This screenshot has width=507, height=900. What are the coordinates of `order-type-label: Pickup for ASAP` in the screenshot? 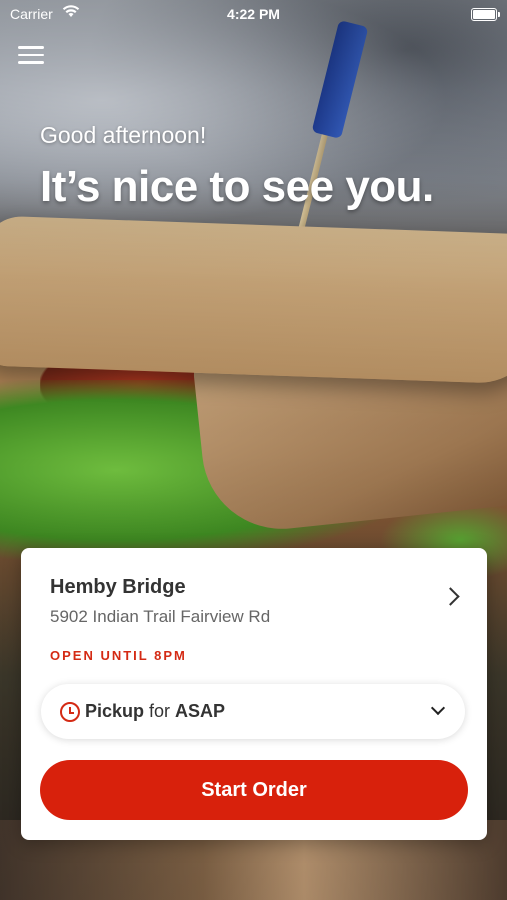 It's located at (155, 711).